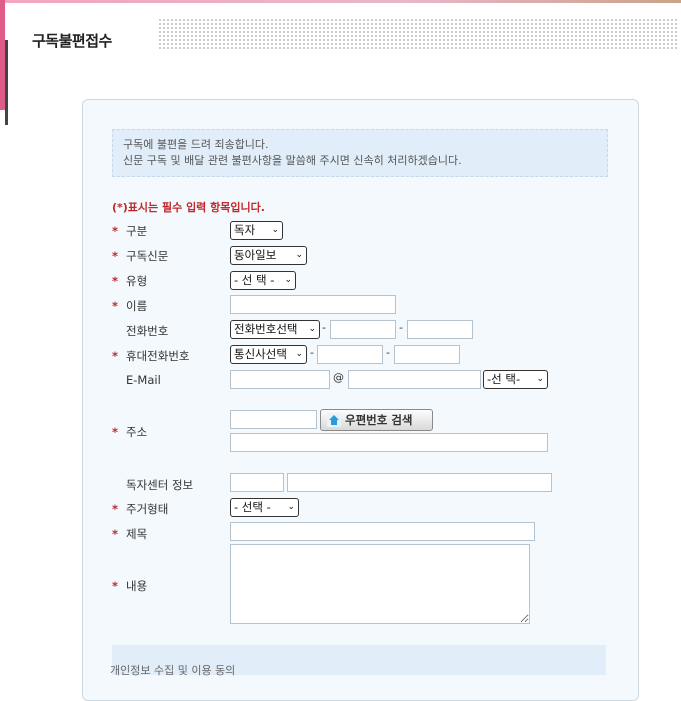 This screenshot has height=701, width=681. I want to click on category-select: 독자 ⌄, so click(256, 230).